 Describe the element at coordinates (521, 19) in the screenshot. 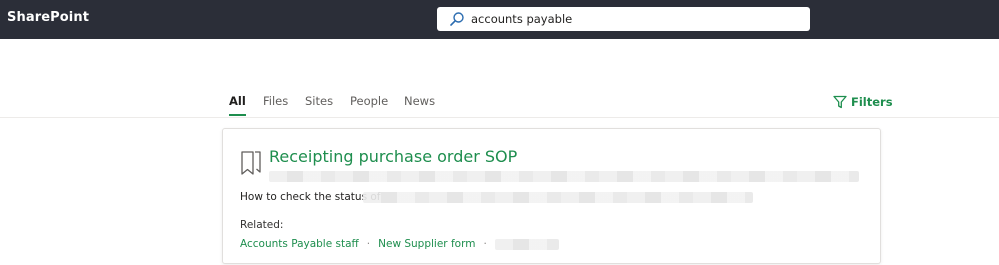

I see `search-input: accounts payable` at that location.